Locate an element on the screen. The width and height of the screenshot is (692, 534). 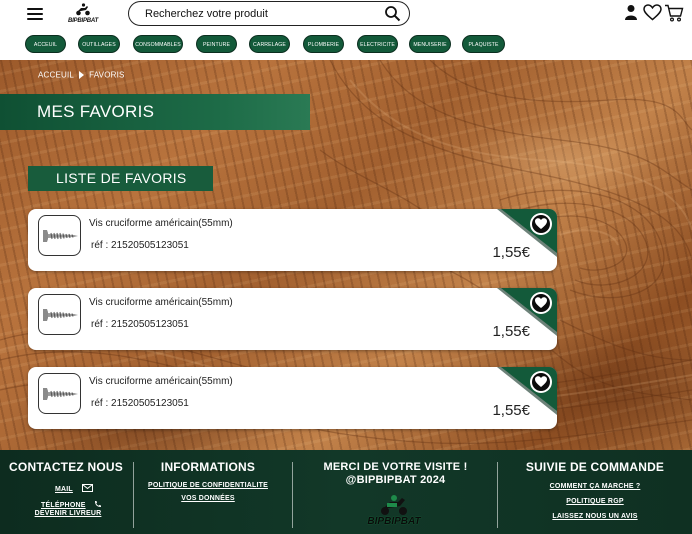
privacy-policy-link: POLITIQUE DE CONFIDENTIALITE is located at coordinates (208, 485).